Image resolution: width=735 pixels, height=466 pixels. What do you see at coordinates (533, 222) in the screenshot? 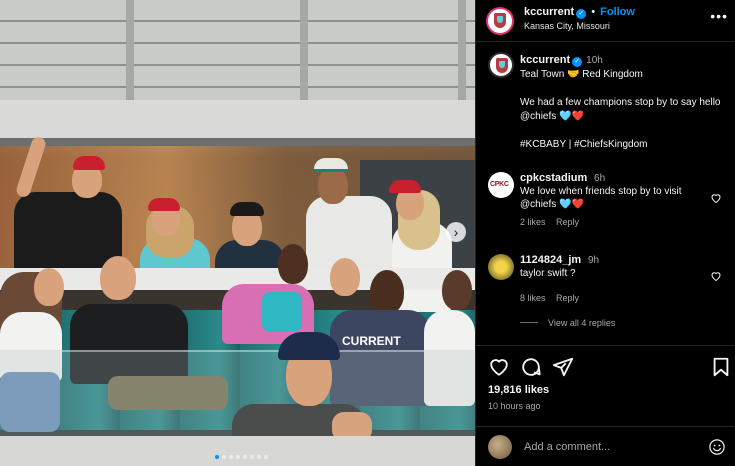
I see `comment-likes: 2 likes` at bounding box center [533, 222].